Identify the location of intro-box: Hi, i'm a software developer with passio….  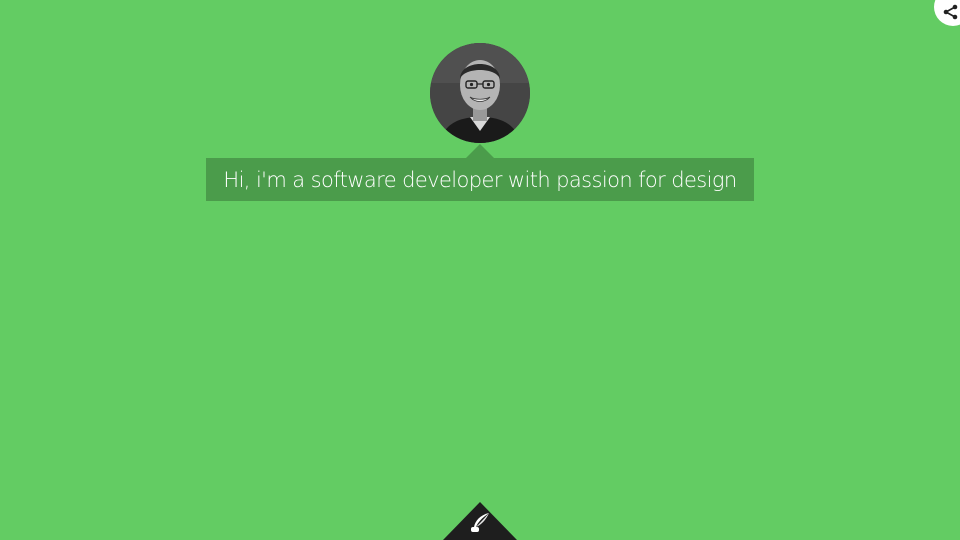
(480, 179).